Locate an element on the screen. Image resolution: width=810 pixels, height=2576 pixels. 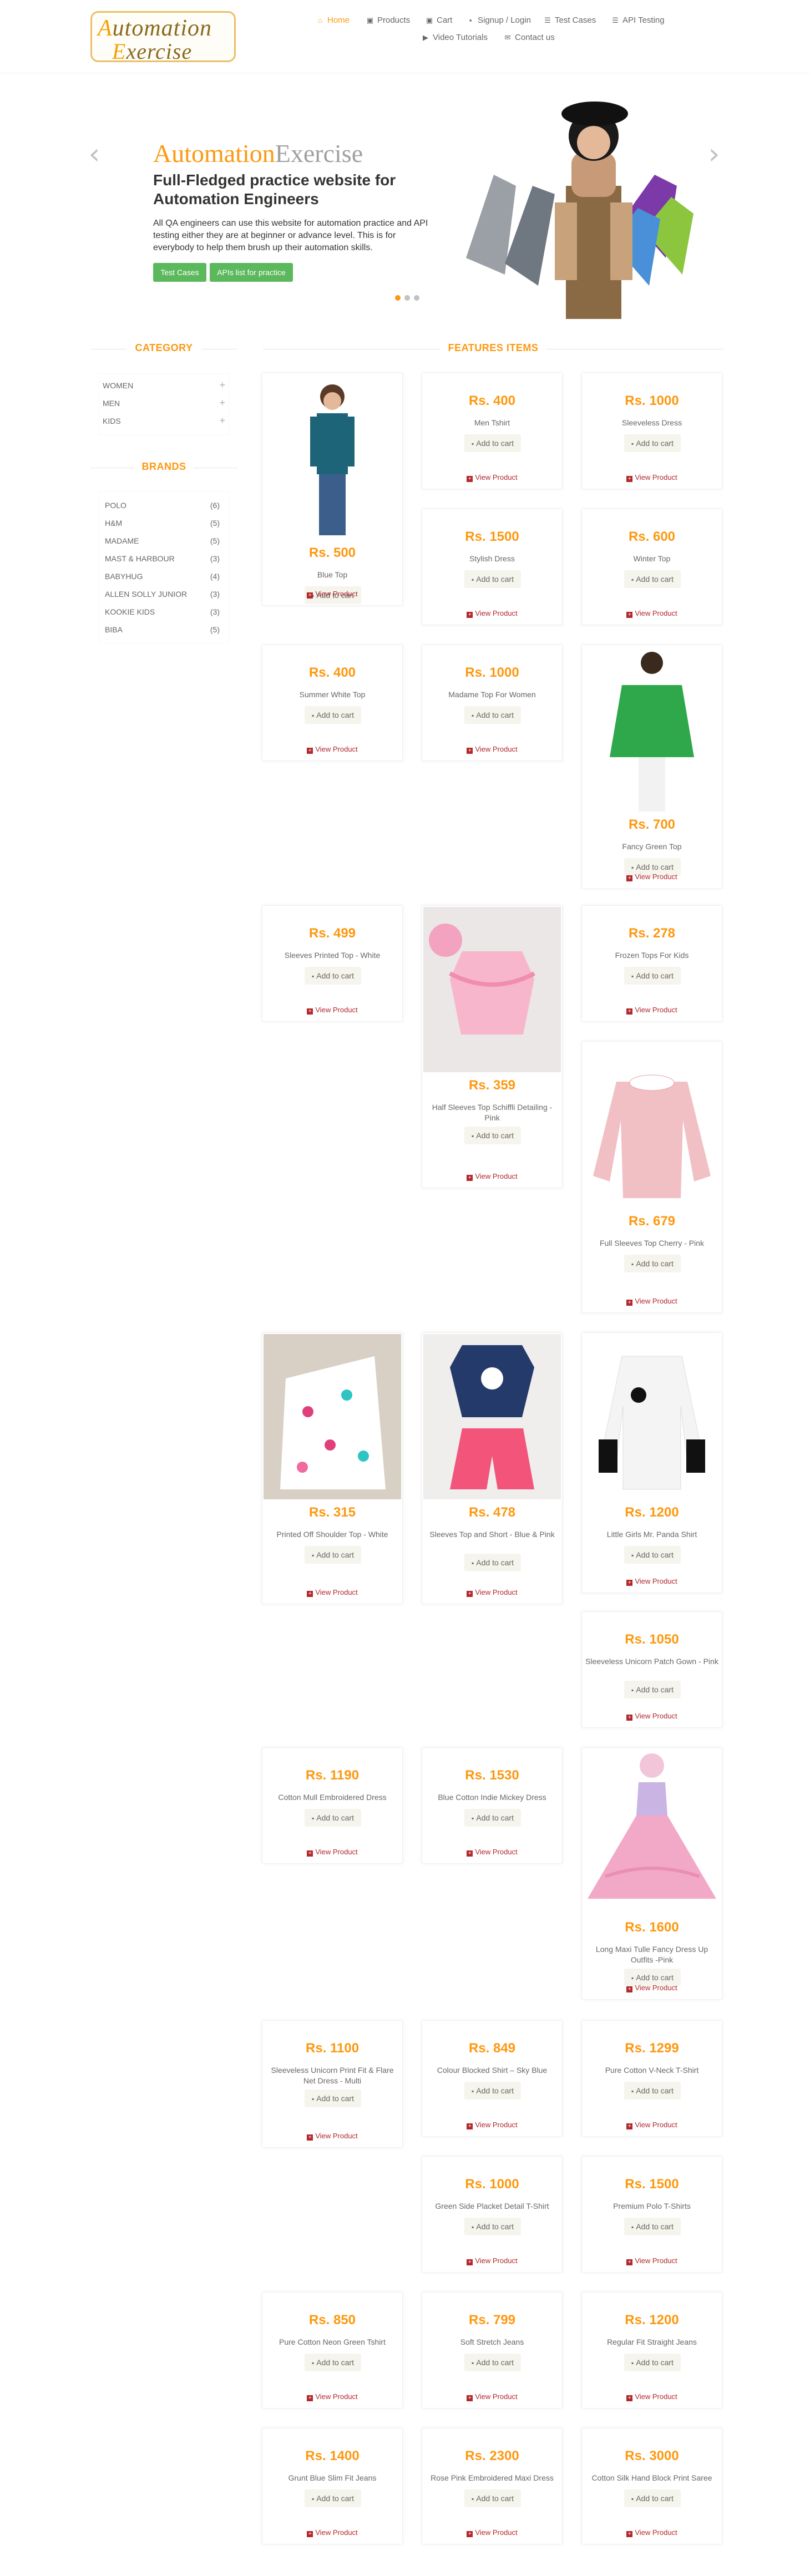
brand-mast-harbour: MAST & HARBOUR (3) is located at coordinates (164, 559).